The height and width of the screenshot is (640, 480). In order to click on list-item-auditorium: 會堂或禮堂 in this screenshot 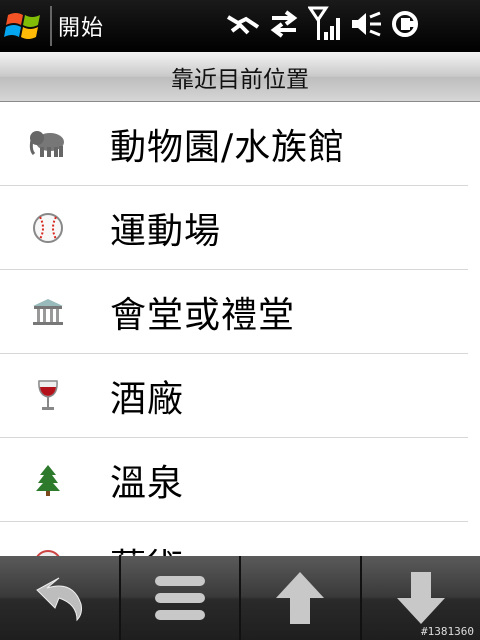, I will do `click(234, 312)`.